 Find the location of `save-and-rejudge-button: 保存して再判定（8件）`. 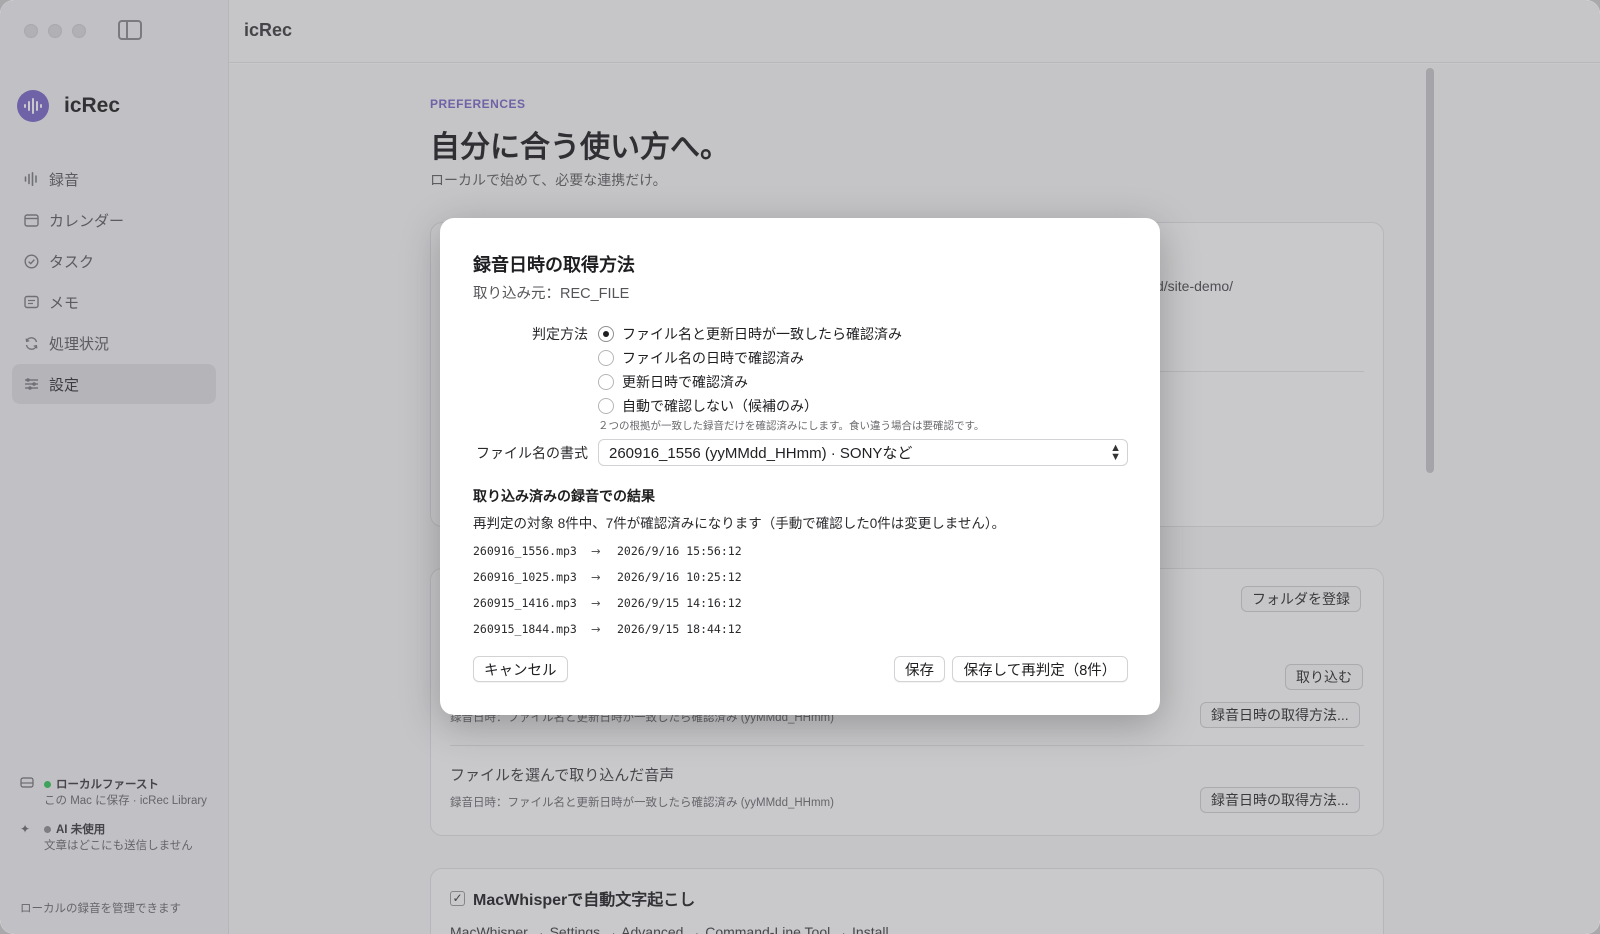

save-and-rejudge-button: 保存して再判定（8件） is located at coordinates (1040, 669).